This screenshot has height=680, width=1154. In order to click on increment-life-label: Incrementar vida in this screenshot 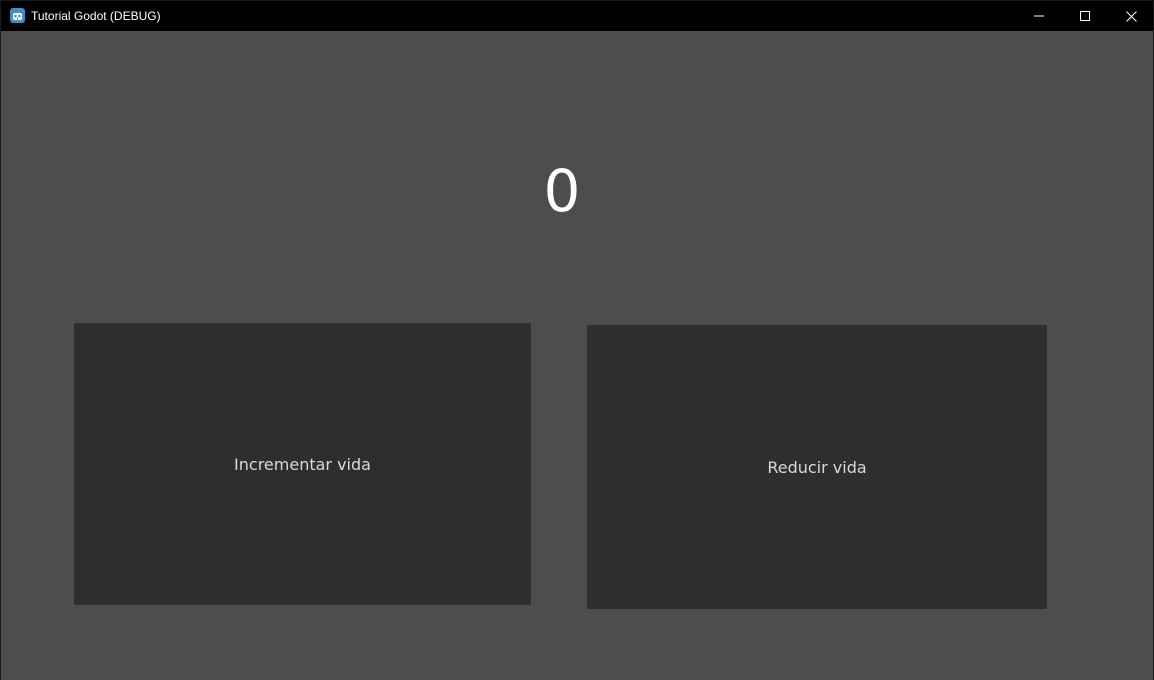, I will do `click(302, 464)`.